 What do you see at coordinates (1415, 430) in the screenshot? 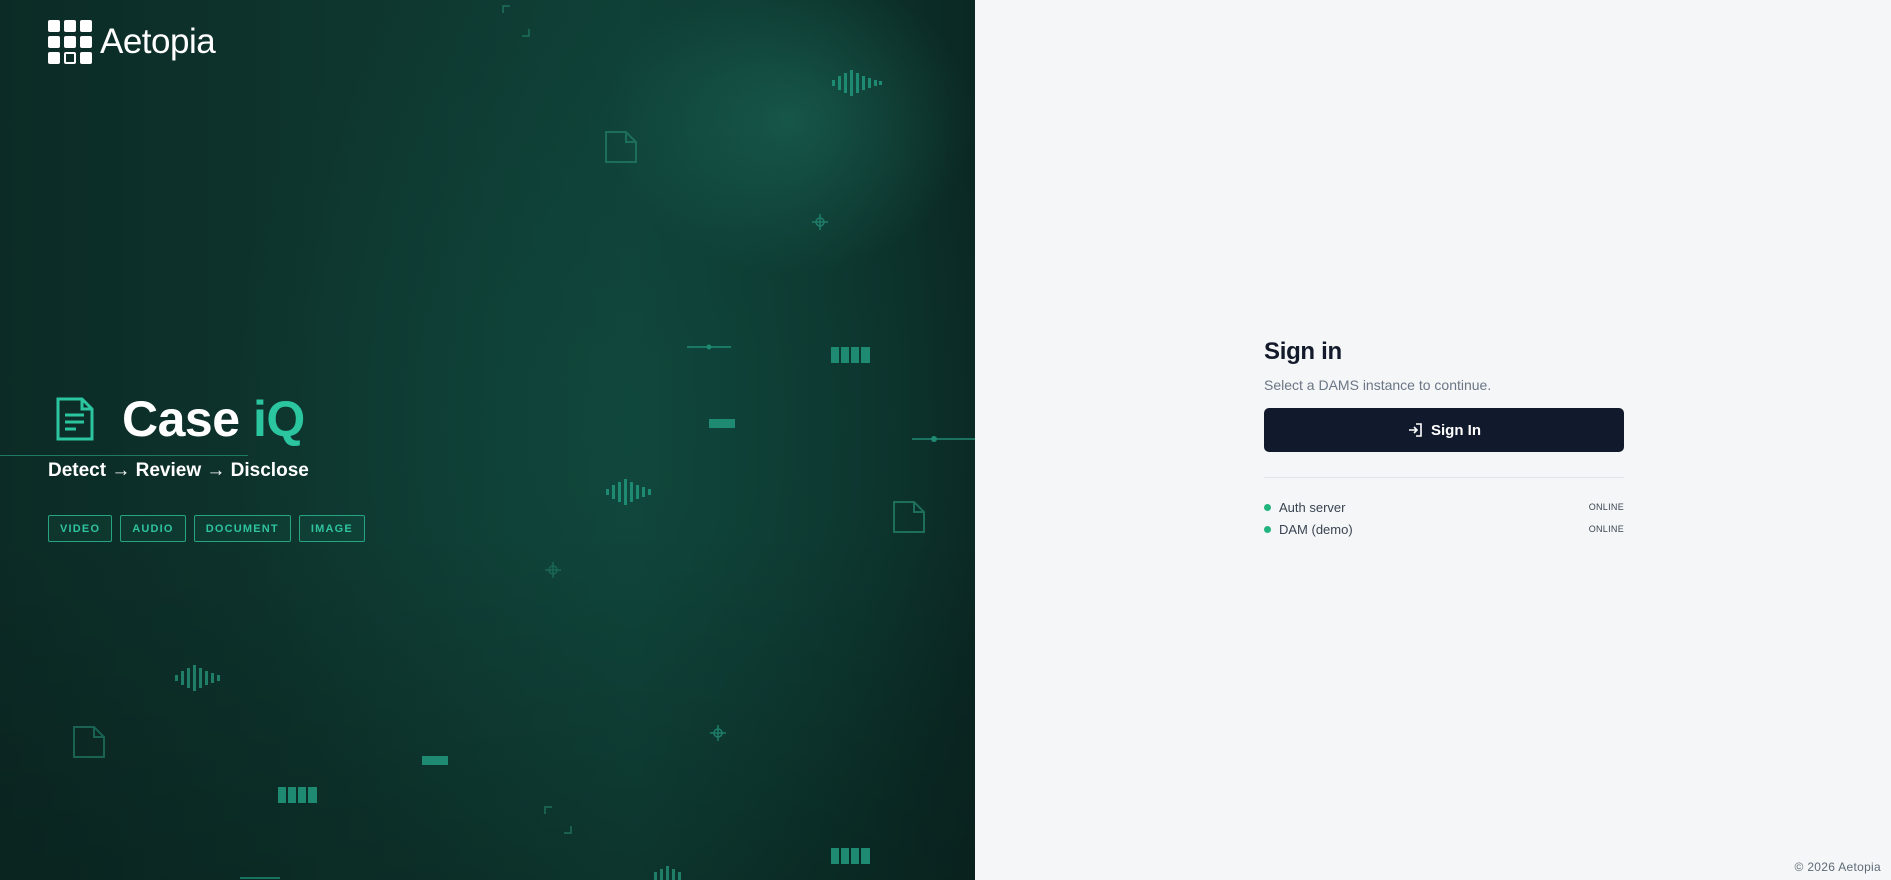
I see `login-icon` at bounding box center [1415, 430].